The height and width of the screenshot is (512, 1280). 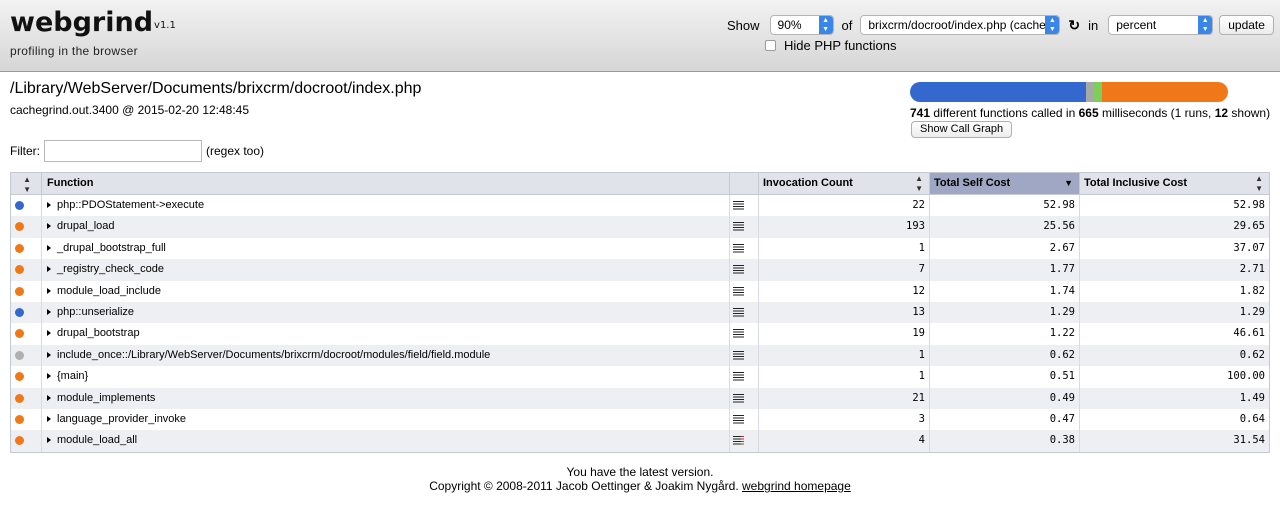 I want to click on inclusive-cost: 46.61, so click(x=1249, y=333).